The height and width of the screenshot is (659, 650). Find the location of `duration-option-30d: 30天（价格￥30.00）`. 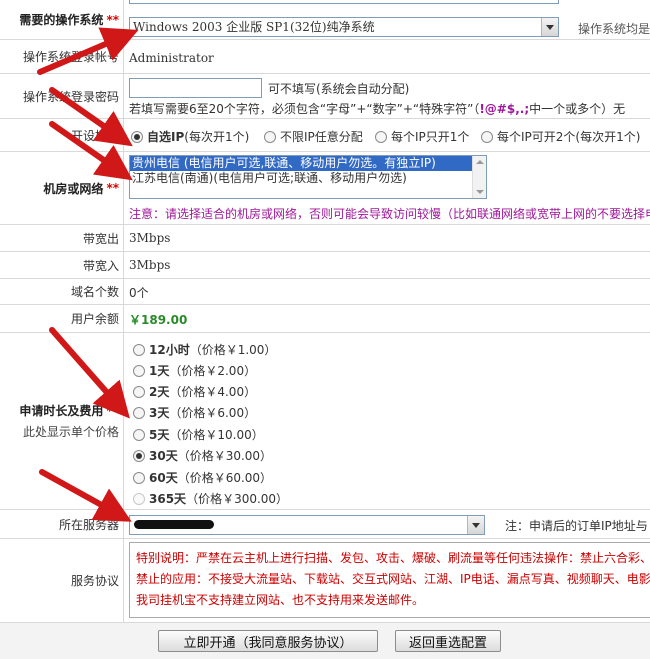

duration-option-30d: 30天（价格￥30.00） is located at coordinates (202, 455).